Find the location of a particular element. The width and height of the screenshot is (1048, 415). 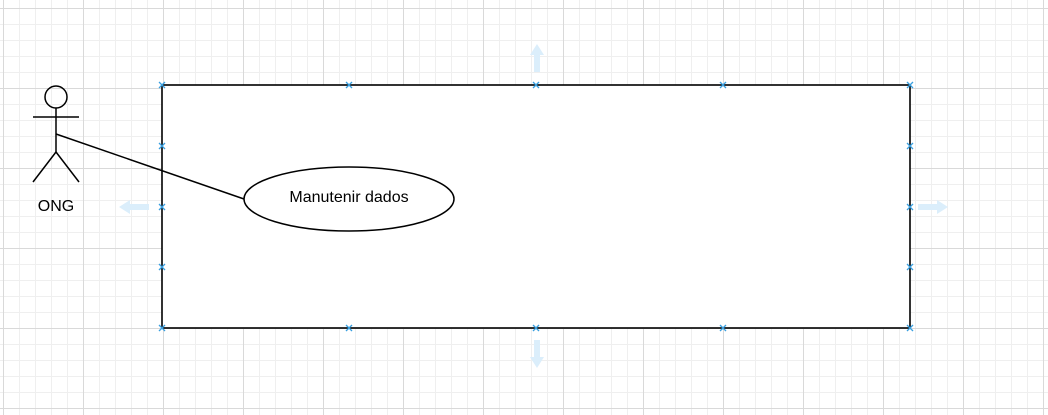

actor-right-leg is located at coordinates (67, 167).